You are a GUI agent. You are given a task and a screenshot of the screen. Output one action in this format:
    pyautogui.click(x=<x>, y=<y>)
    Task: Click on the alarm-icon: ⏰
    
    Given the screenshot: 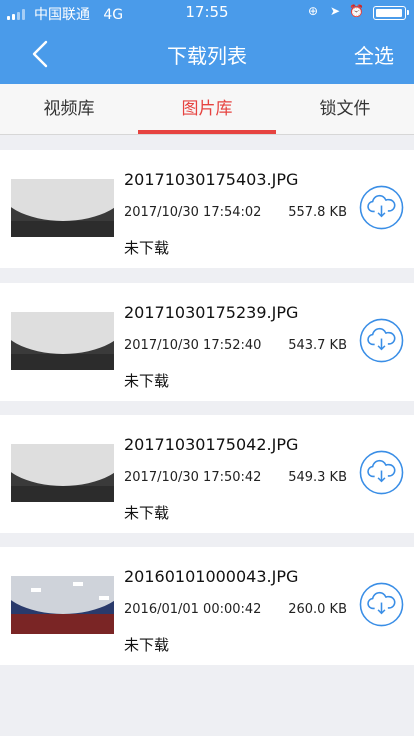 What is the action you would take?
    pyautogui.click(x=356, y=11)
    